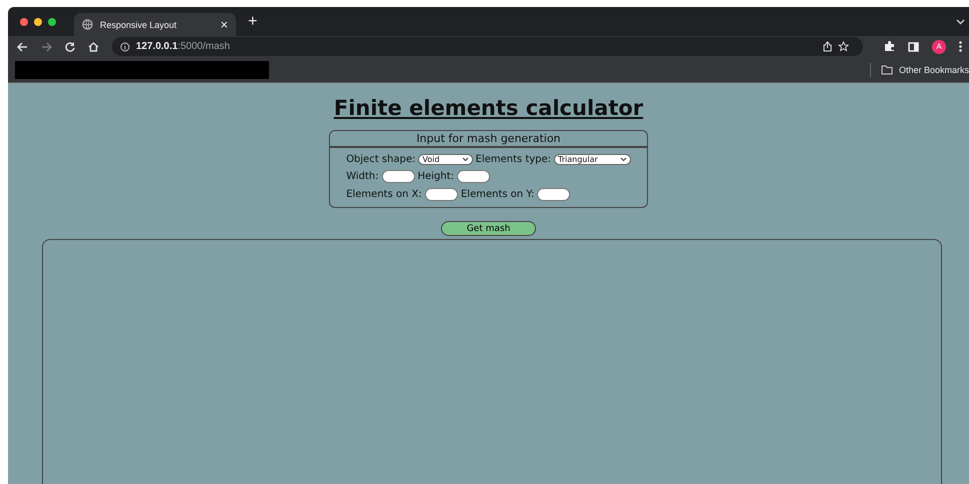  What do you see at coordinates (93, 47) in the screenshot?
I see `home-icon` at bounding box center [93, 47].